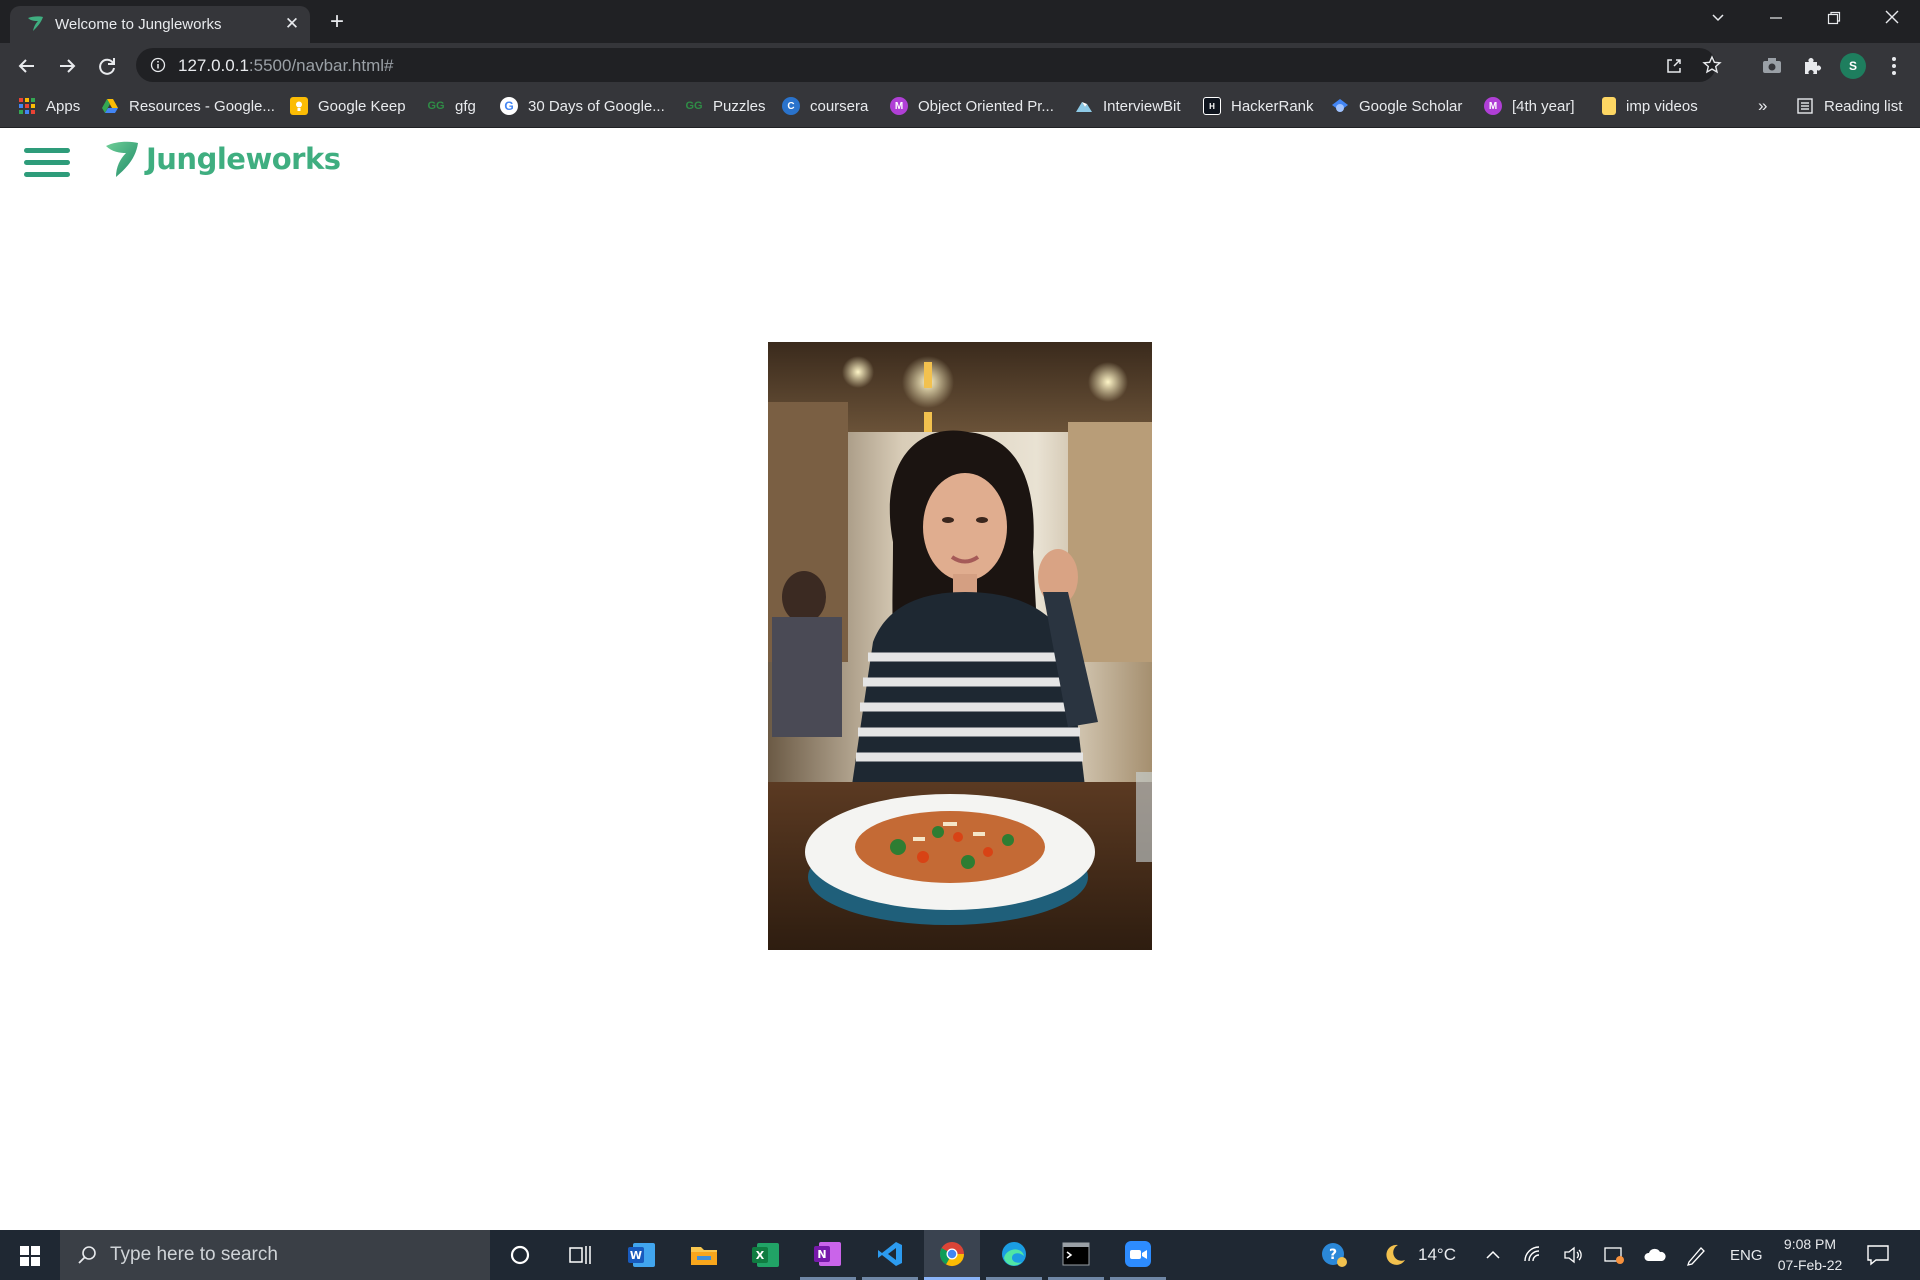 The image size is (1920, 1280). Describe the element at coordinates (1894, 66) in the screenshot. I see `chrome-menu-icon` at that location.